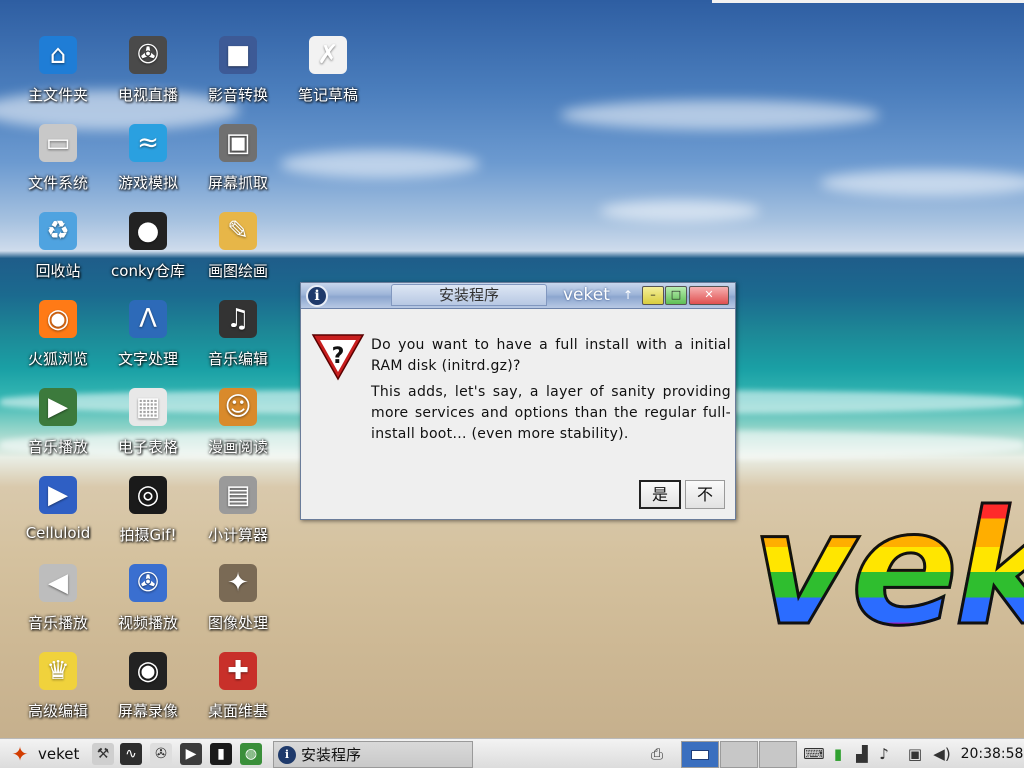 This screenshot has height=768, width=1024. I want to click on globe-icon: ◍, so click(251, 754).